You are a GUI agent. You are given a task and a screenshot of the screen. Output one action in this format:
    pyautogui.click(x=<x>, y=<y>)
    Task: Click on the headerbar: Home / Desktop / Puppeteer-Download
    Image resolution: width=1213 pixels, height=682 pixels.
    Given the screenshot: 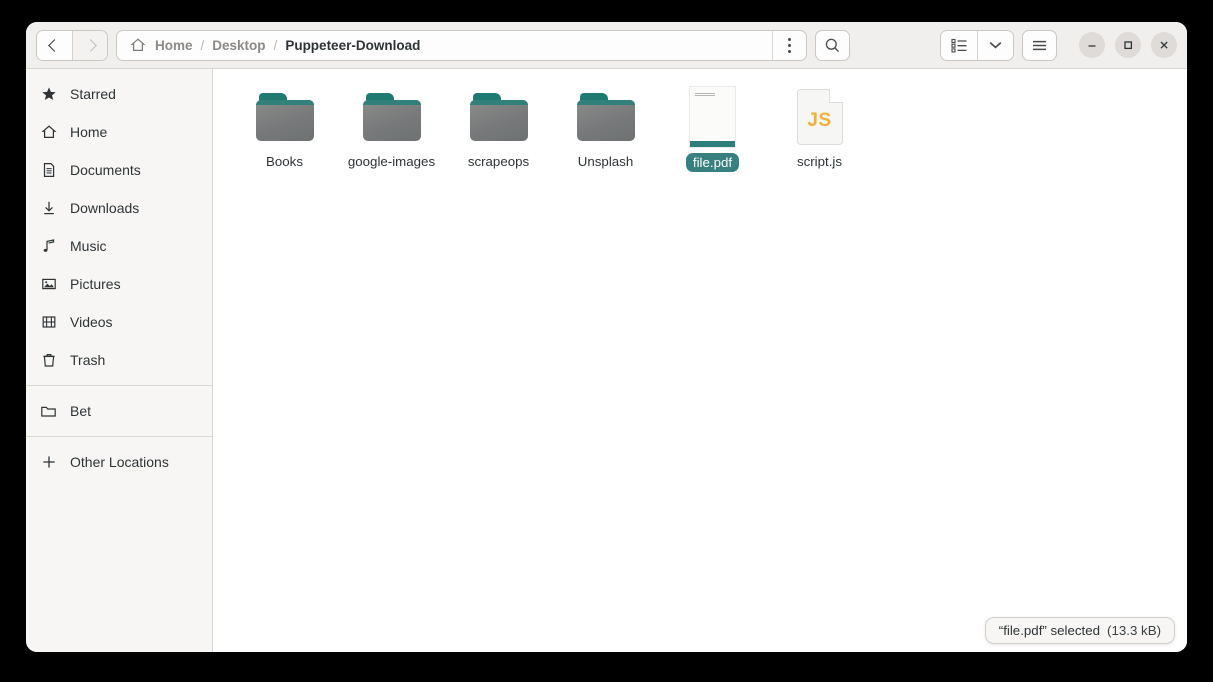 What is the action you would take?
    pyautogui.click(x=606, y=45)
    